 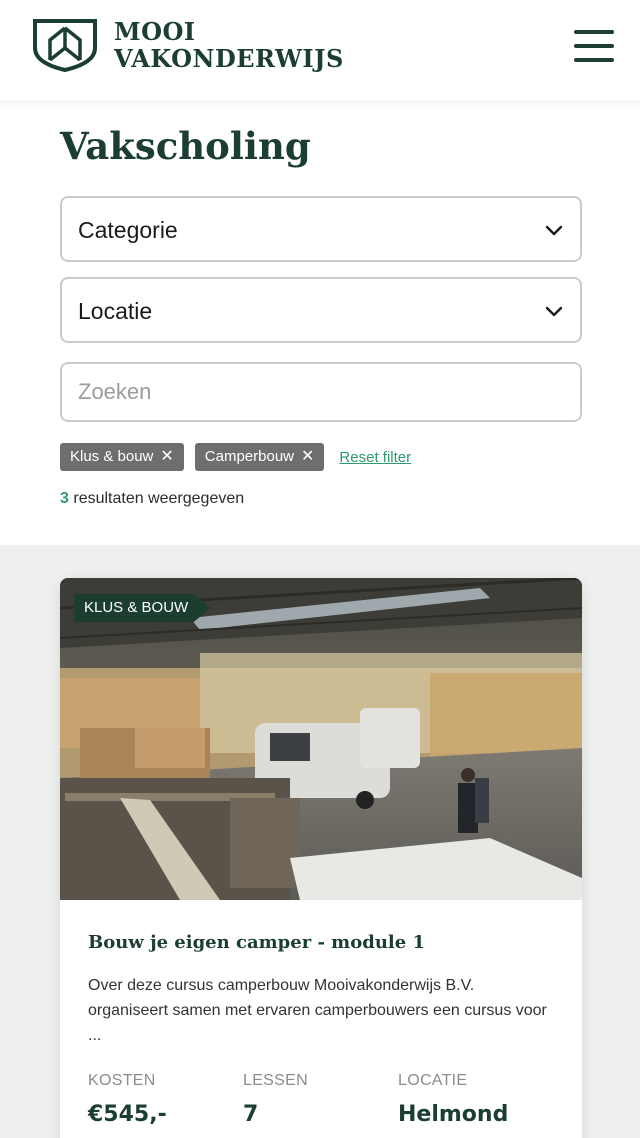 I want to click on search-input, so click(x=321, y=392).